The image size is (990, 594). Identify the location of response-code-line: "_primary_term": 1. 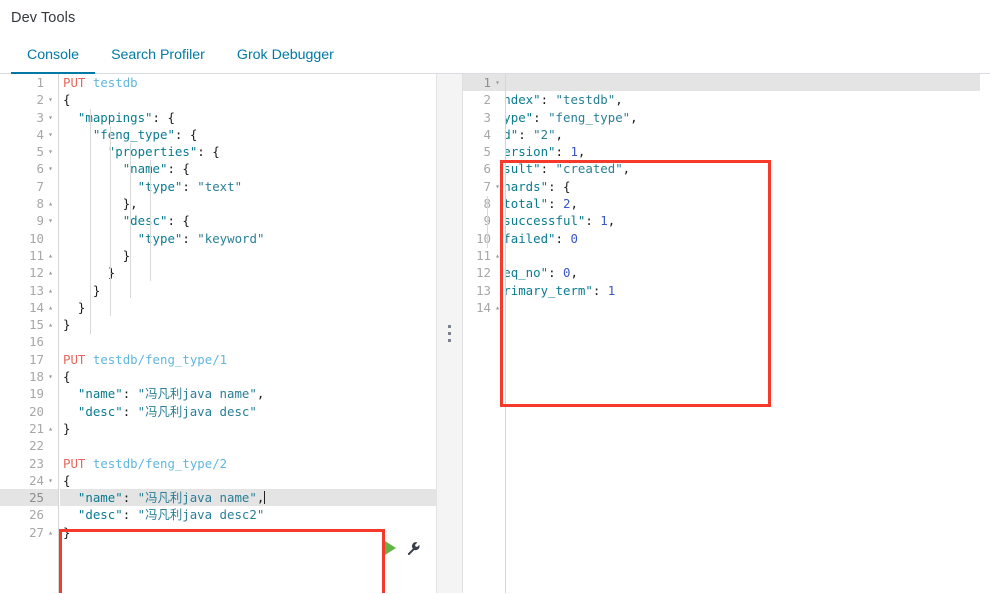
(726, 290).